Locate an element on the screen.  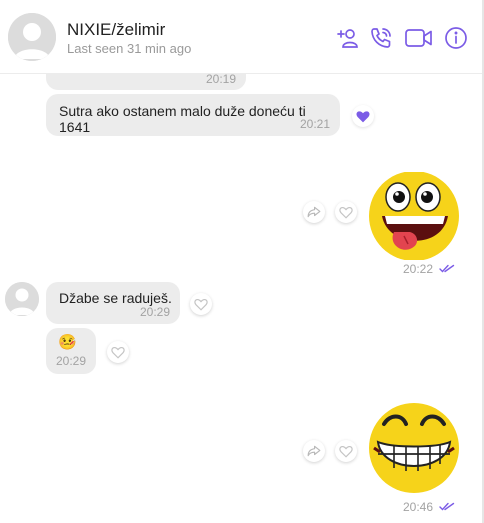
contact-name: NIXIE/želimir is located at coordinates (116, 30).